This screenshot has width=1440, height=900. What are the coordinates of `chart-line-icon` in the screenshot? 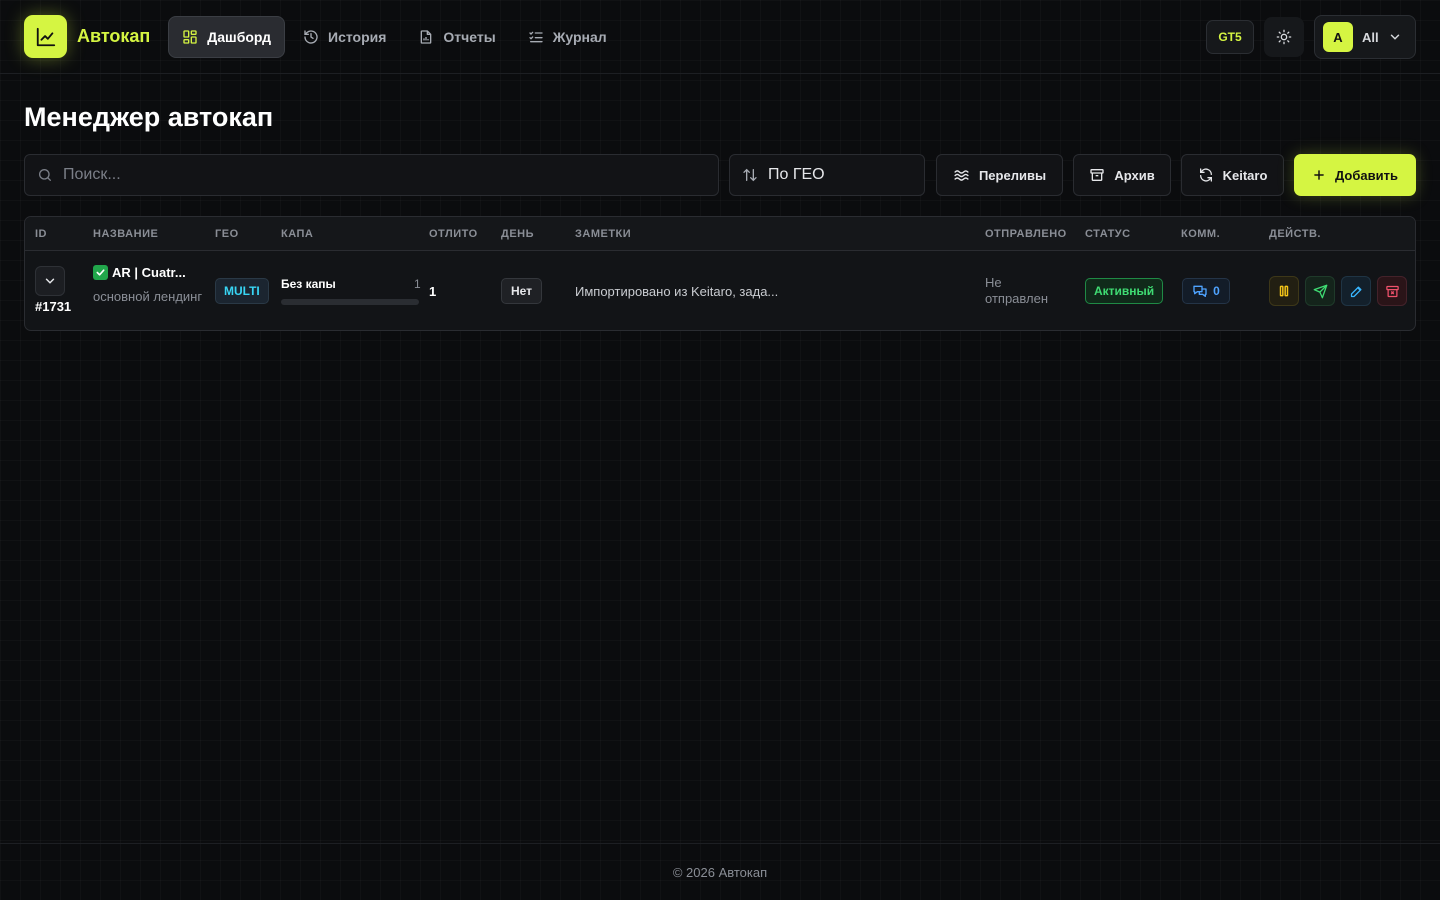 It's located at (45, 36).